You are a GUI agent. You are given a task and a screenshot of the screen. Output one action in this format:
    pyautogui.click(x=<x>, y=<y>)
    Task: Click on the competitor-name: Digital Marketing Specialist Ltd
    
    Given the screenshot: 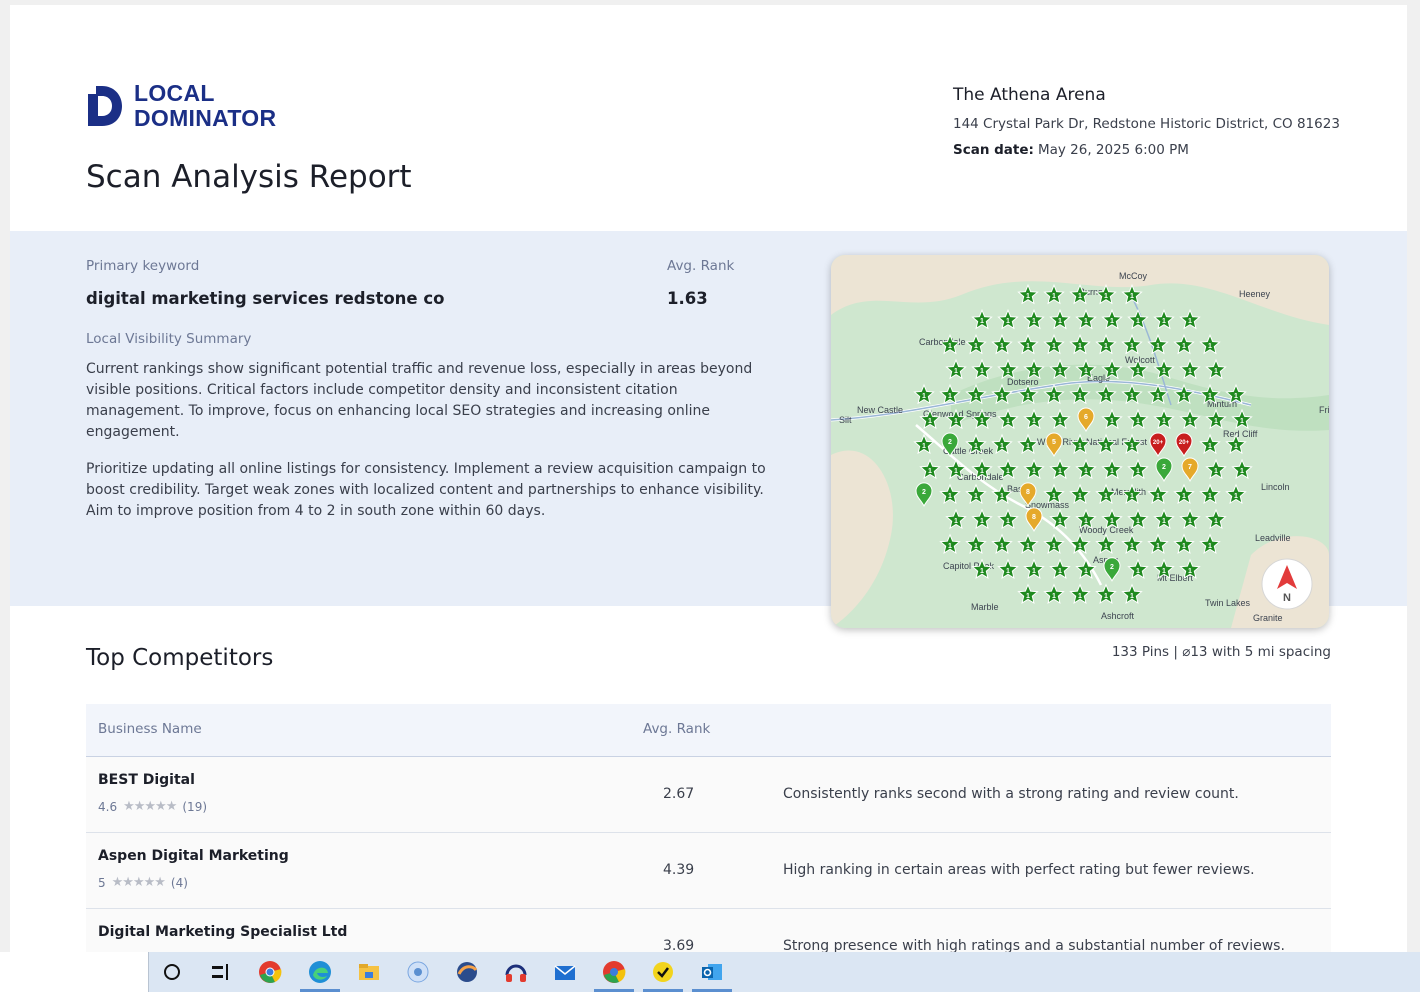 What is the action you would take?
    pyautogui.click(x=223, y=932)
    